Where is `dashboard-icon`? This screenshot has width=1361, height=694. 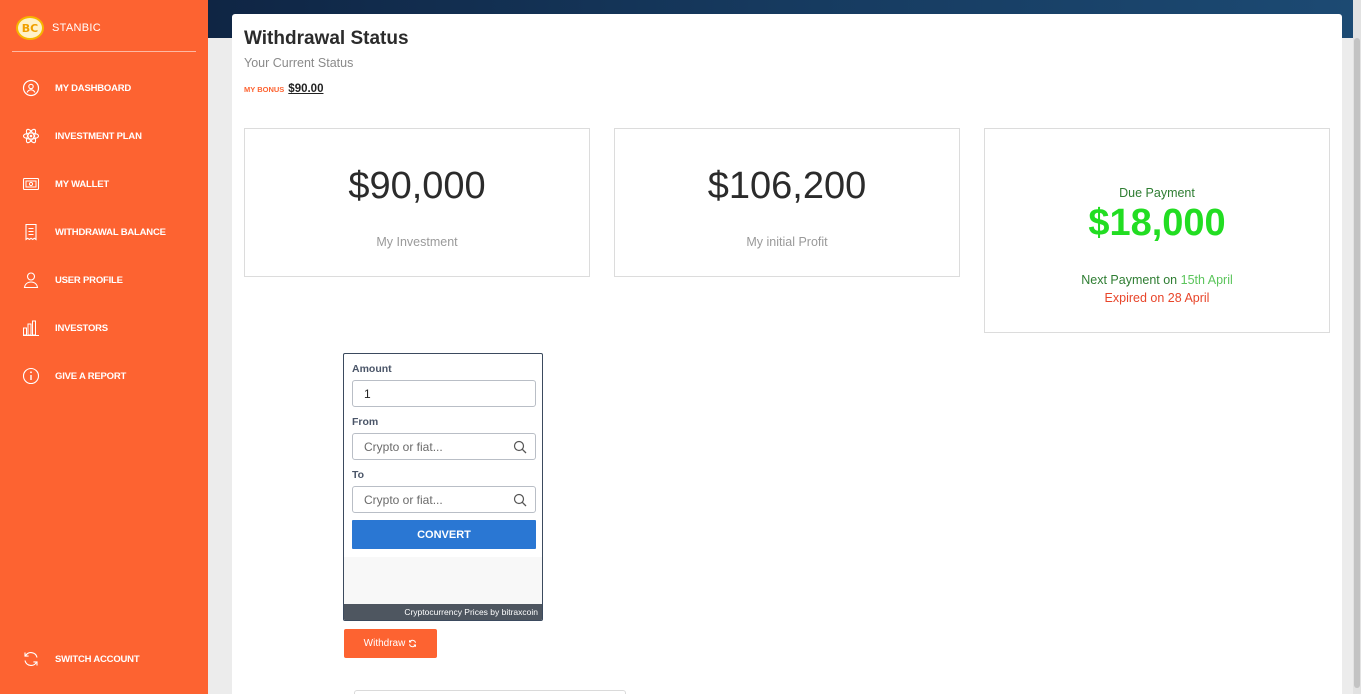 dashboard-icon is located at coordinates (31, 88).